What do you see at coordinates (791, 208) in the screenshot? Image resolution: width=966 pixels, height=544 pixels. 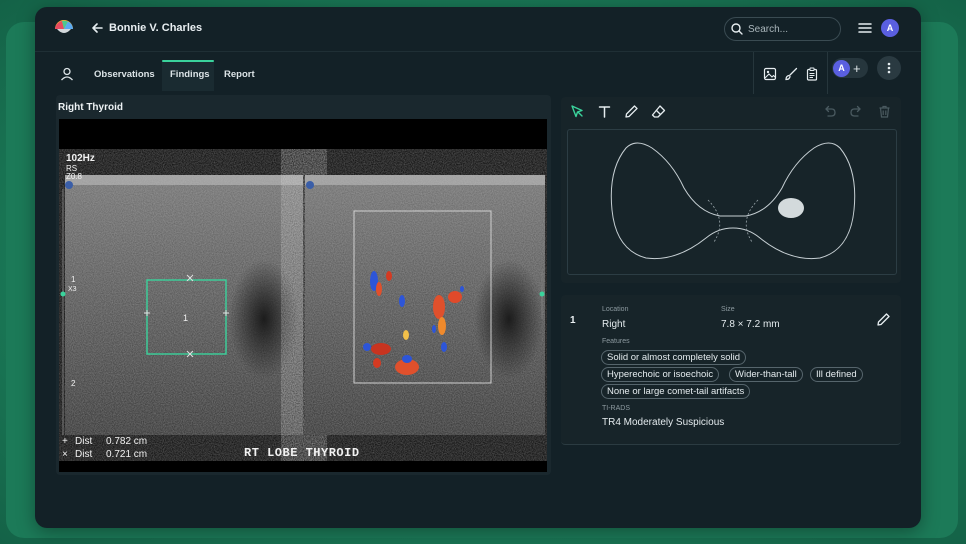 I see `nodule-marker` at bounding box center [791, 208].